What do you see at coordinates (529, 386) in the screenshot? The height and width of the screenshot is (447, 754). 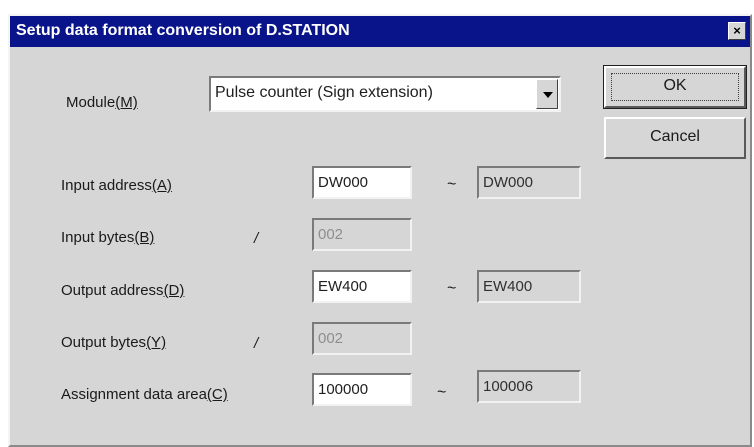 I see `assignment-area-end-field: 100006` at bounding box center [529, 386].